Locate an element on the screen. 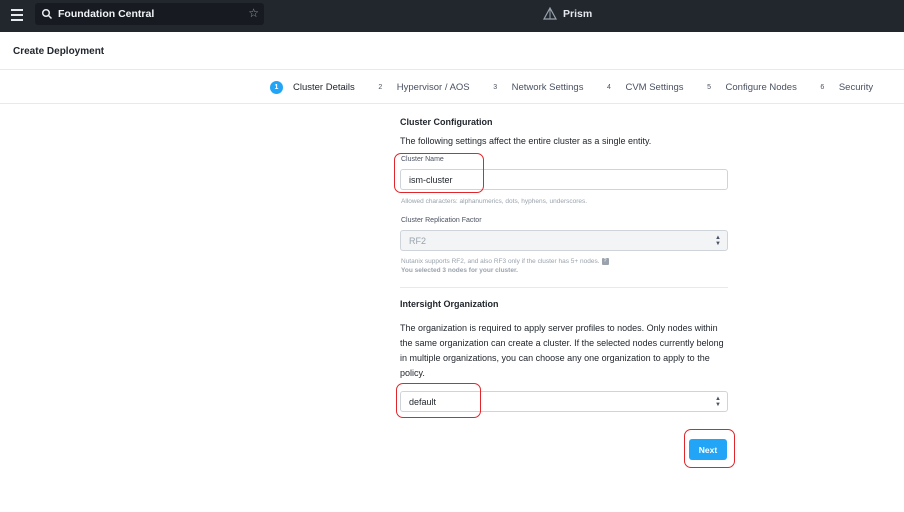  step-label: Hypervisor / AOS is located at coordinates (433, 87).